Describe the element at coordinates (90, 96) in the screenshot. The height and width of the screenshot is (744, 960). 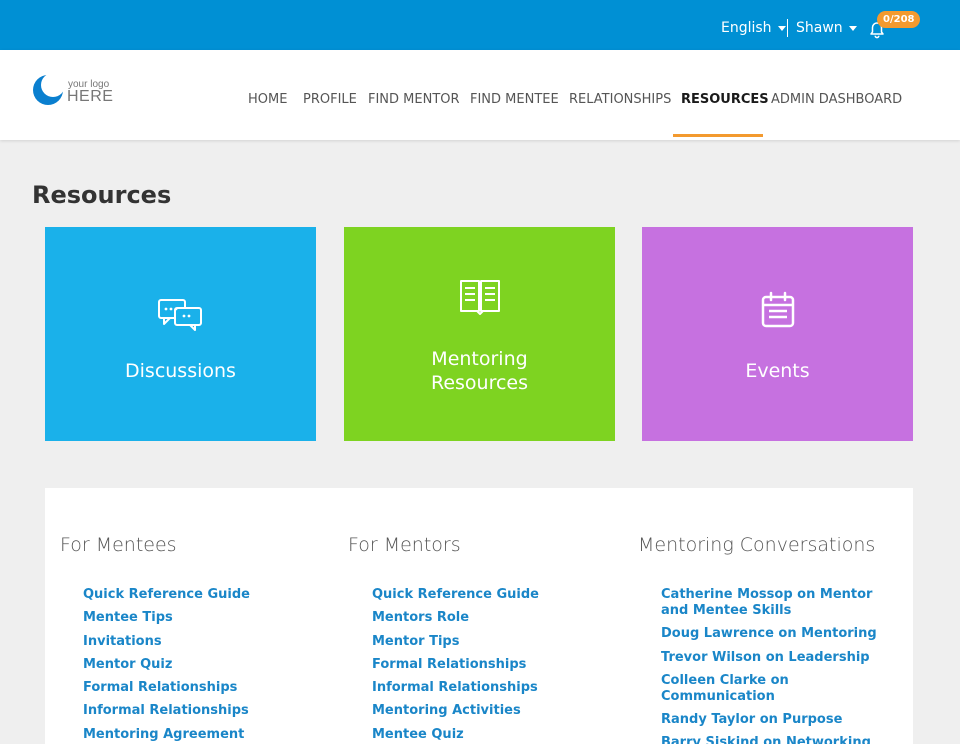
I see `logo-big-text: HERE` at that location.